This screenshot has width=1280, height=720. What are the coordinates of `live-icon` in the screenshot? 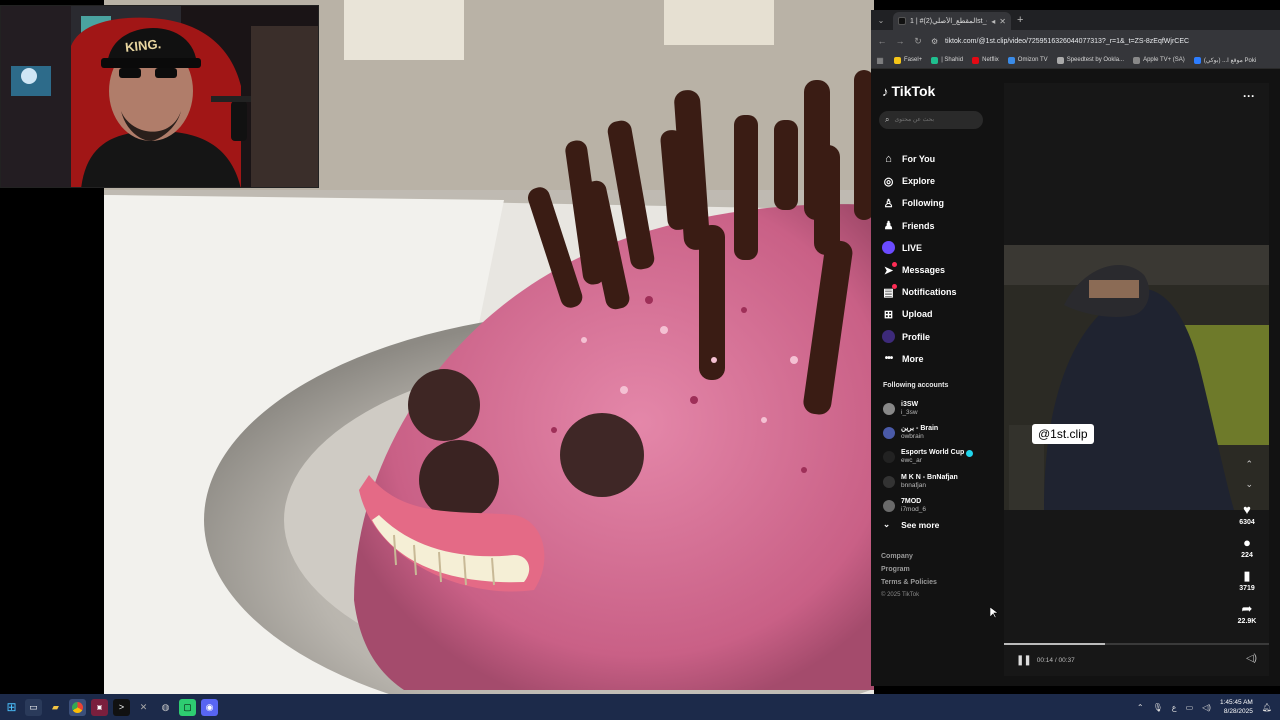 It's located at (888, 248).